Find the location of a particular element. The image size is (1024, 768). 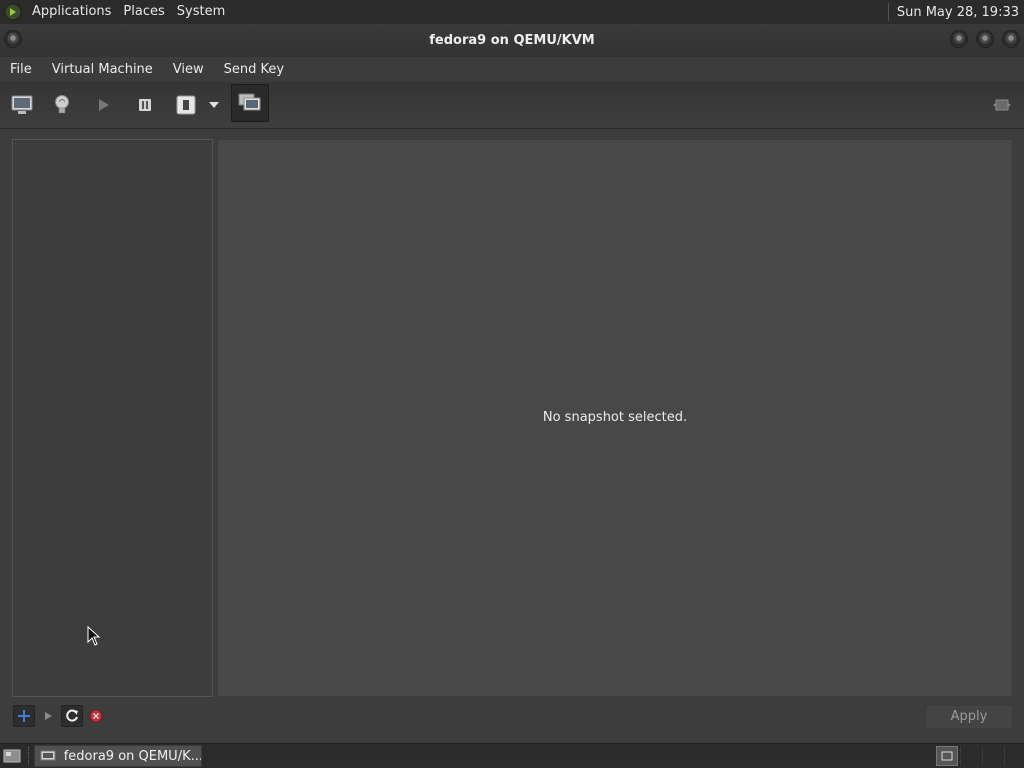

apply-button: Apply is located at coordinates (969, 717).